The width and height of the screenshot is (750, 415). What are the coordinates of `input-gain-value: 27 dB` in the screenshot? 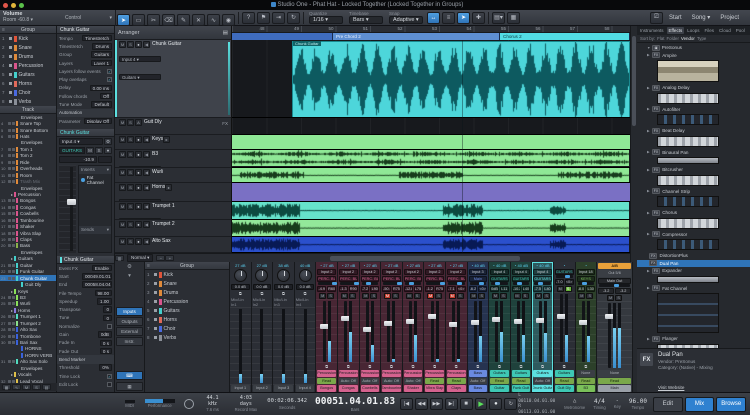 It's located at (240, 265).